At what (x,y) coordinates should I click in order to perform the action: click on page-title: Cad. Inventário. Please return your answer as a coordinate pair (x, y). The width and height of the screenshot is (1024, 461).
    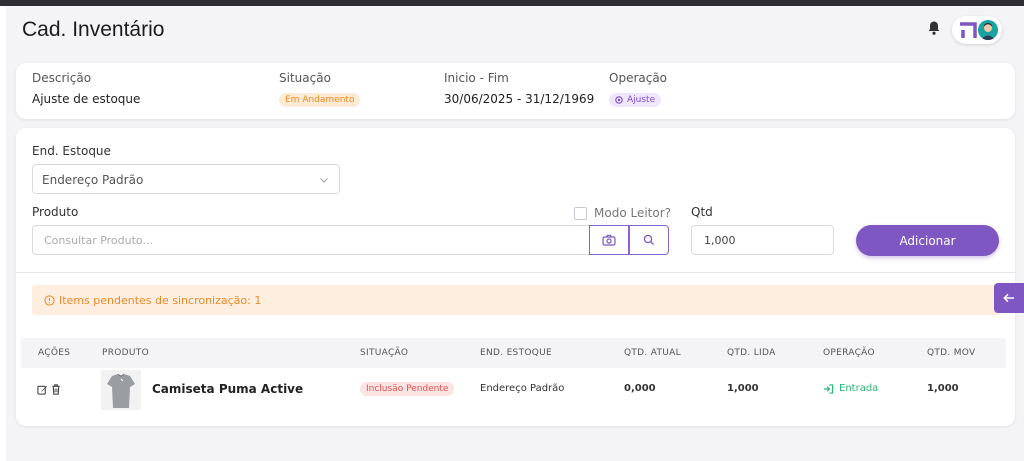
    Looking at the image, I should click on (93, 29).